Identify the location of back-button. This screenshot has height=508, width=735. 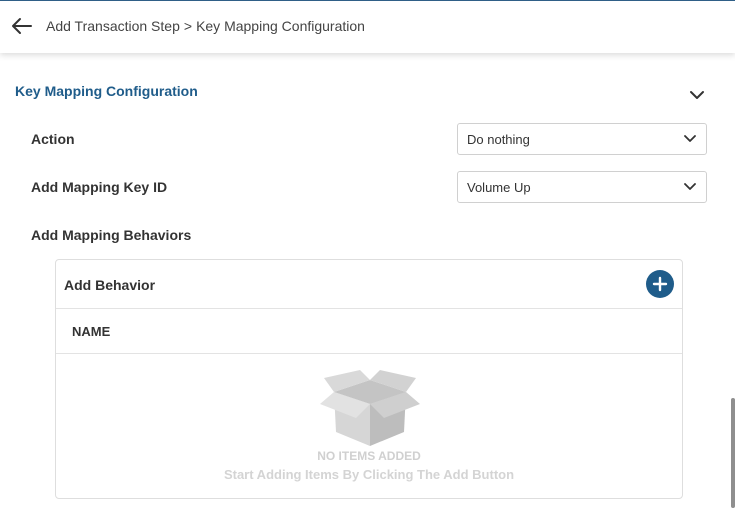
(22, 26).